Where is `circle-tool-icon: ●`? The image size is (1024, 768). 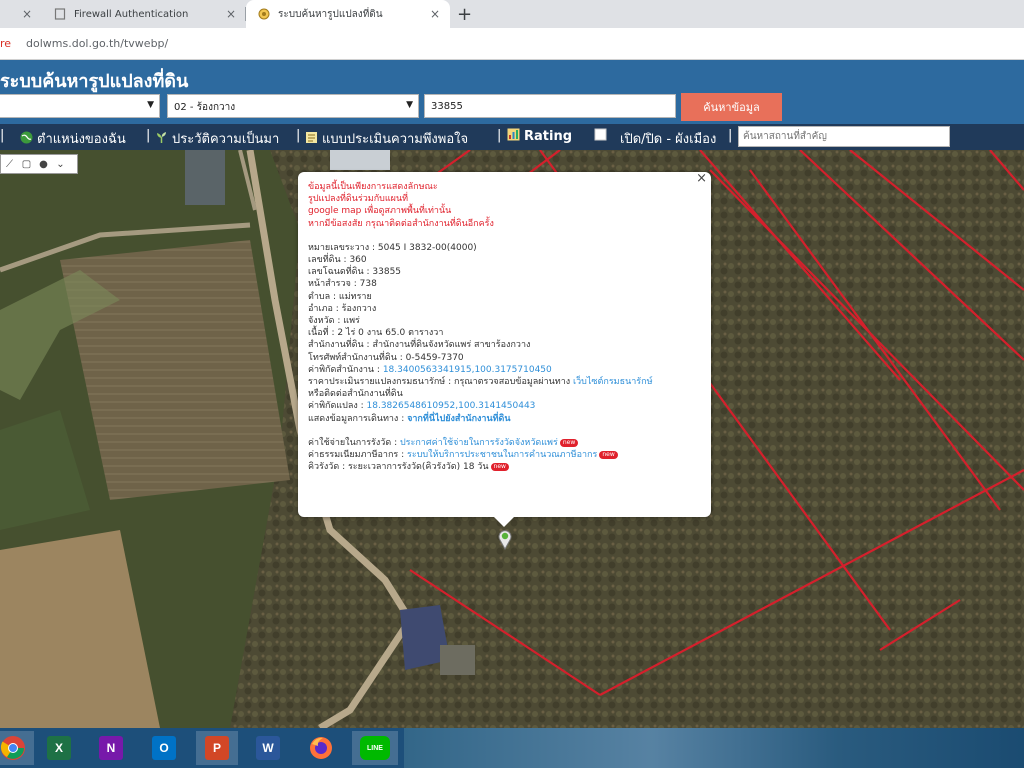 circle-tool-icon: ● is located at coordinates (43, 164).